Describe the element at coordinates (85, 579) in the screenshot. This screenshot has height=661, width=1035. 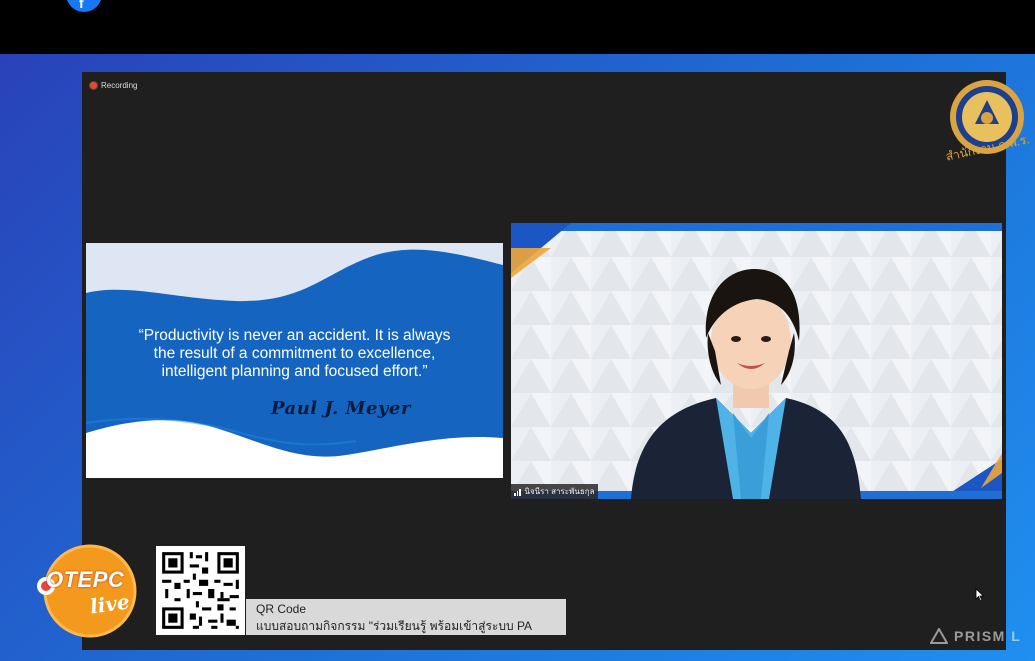
I see `otepc-text: OTEPC` at that location.